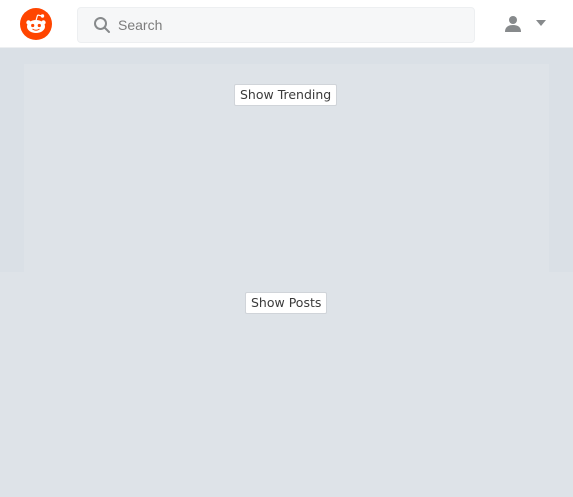 The image size is (573, 497). I want to click on search-box, so click(276, 25).